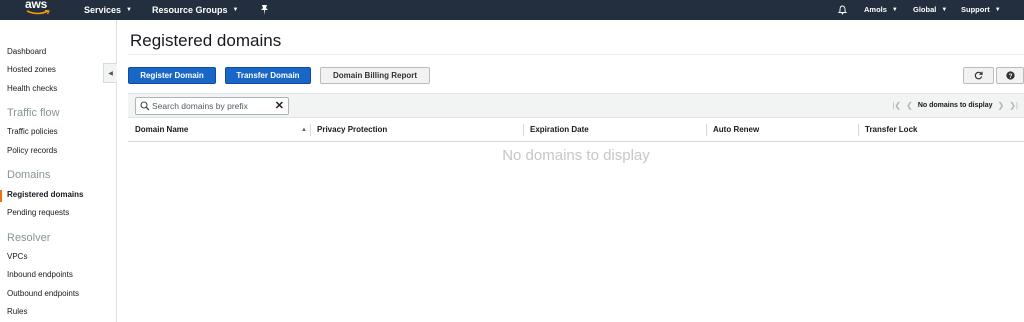 Image resolution: width=1024 pixels, height=322 pixels. I want to click on account-label: Amols, so click(875, 9).